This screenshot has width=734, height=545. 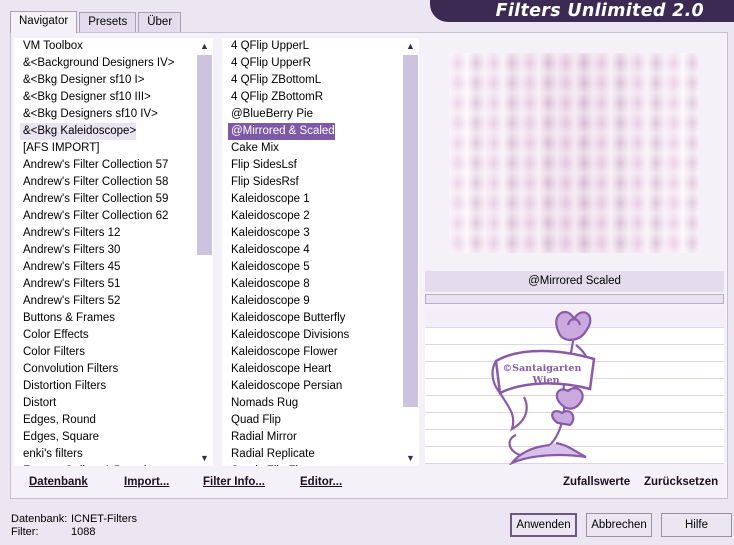 What do you see at coordinates (542, 368) in the screenshot?
I see `watermark-text: ©Santaigarten` at bounding box center [542, 368].